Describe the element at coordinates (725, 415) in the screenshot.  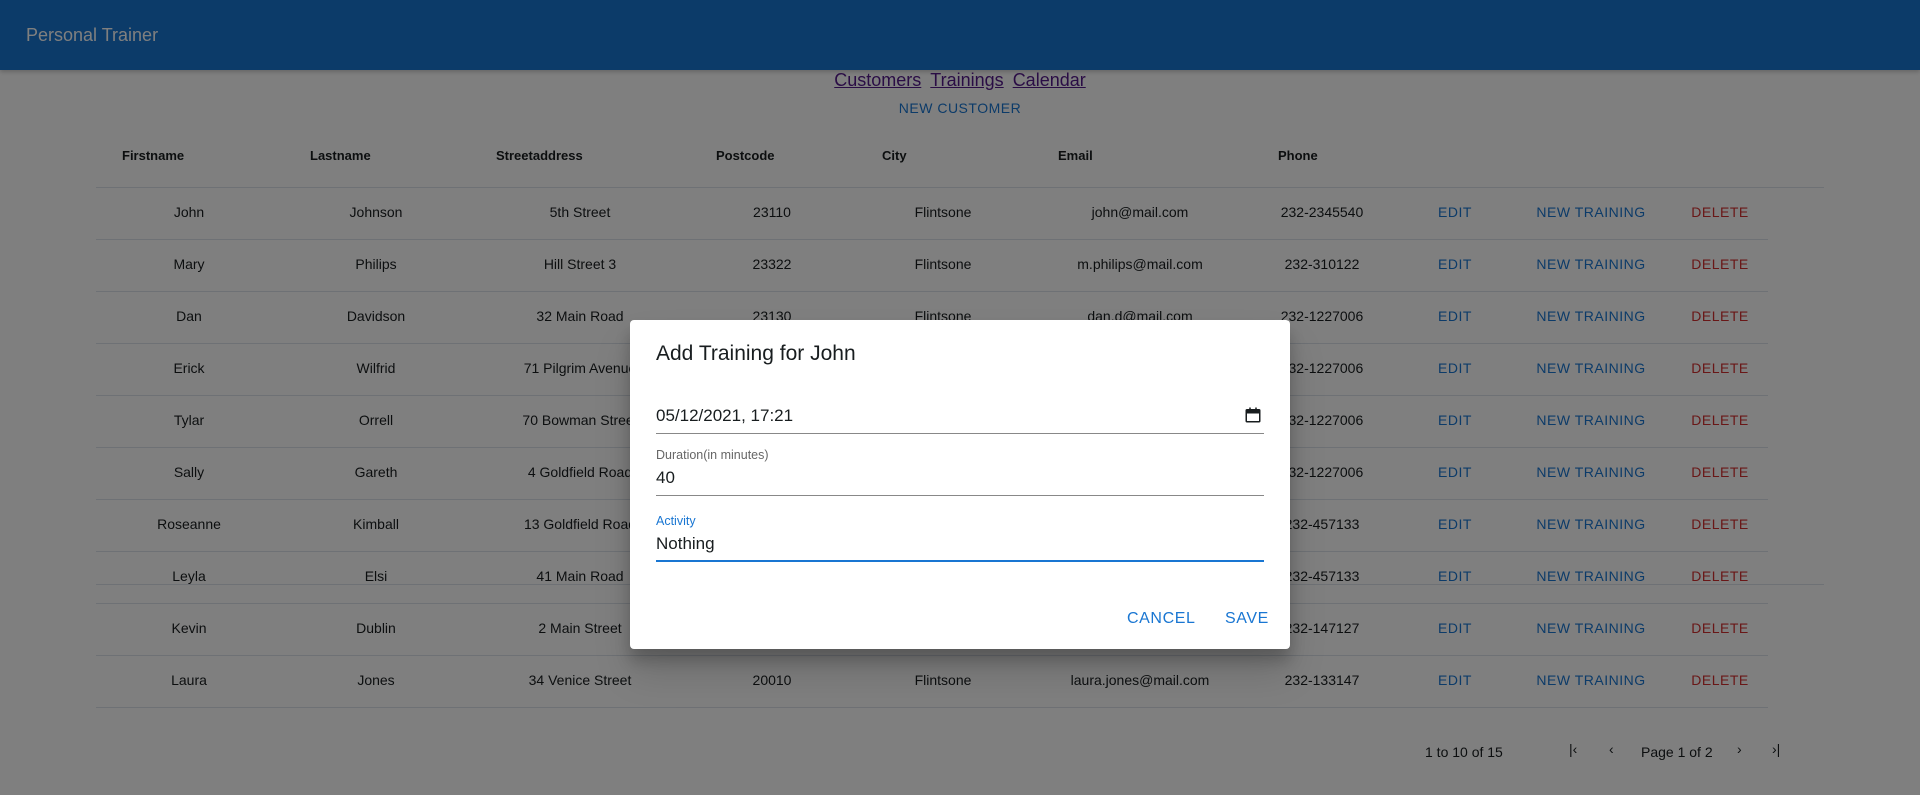
I see `date-value: 05/12/2021, 17:21` at that location.